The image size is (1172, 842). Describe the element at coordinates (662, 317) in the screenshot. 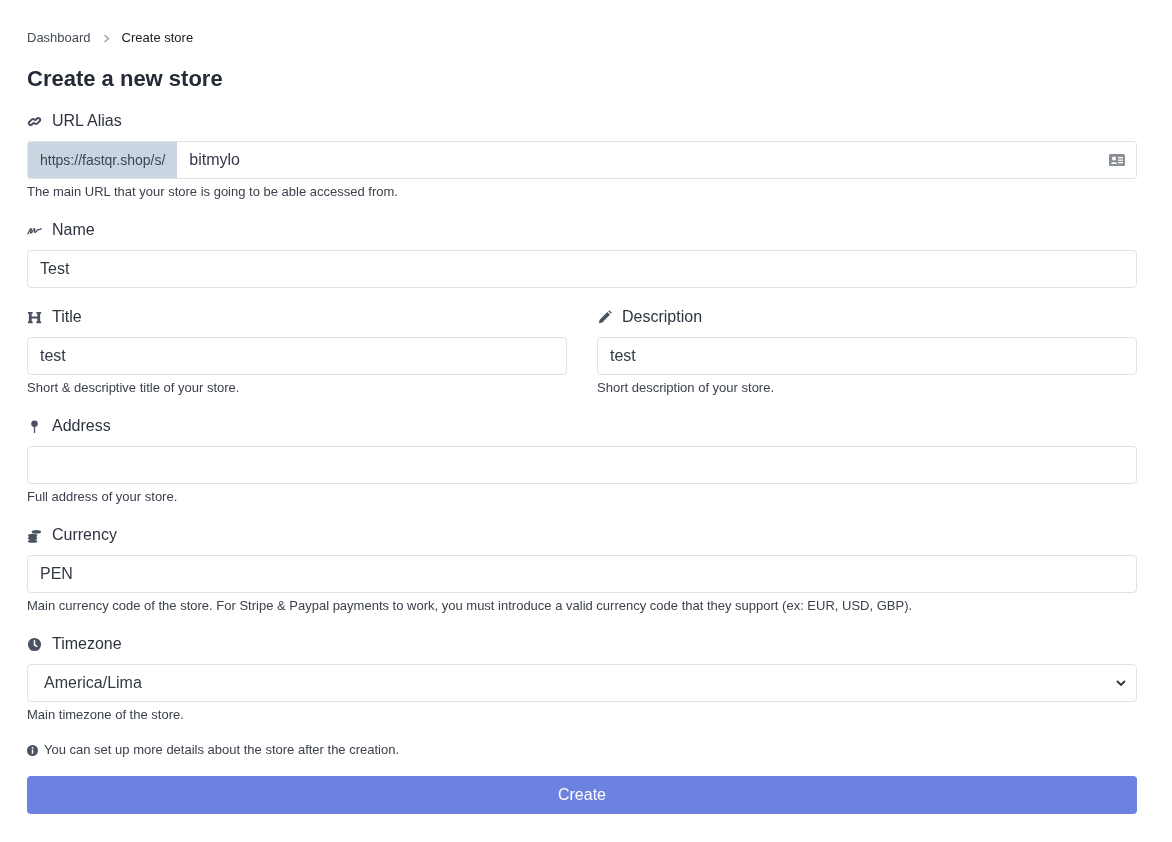

I see `field-label: Description` at that location.